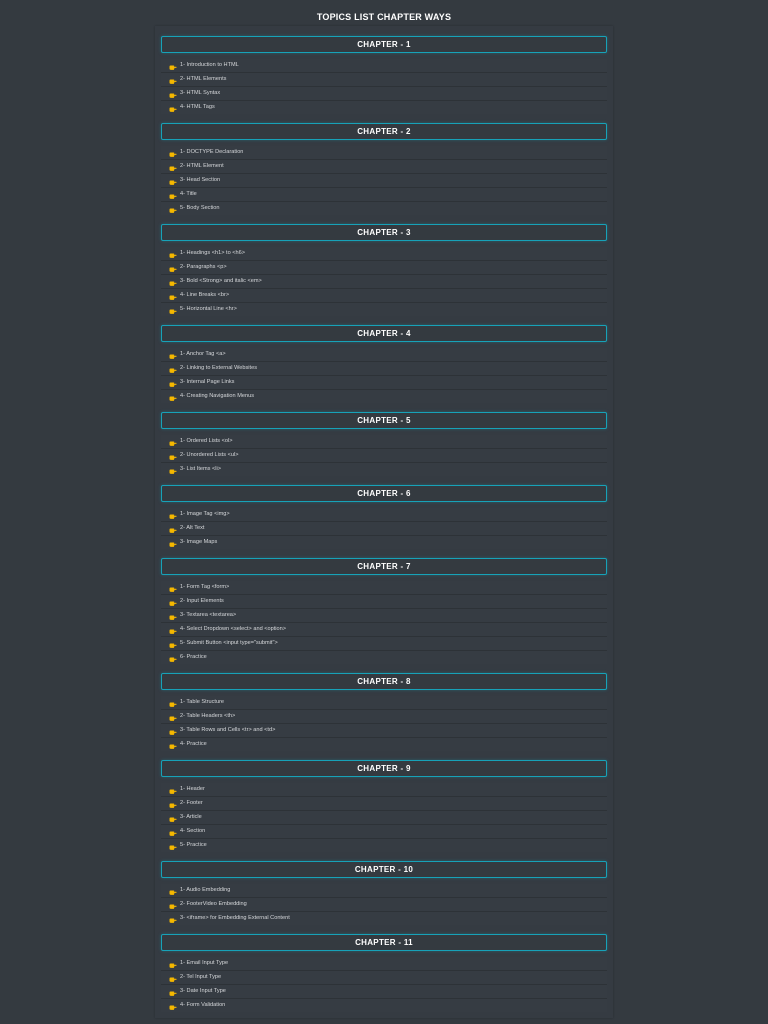  I want to click on topic-item: 4- Title, so click(384, 195).